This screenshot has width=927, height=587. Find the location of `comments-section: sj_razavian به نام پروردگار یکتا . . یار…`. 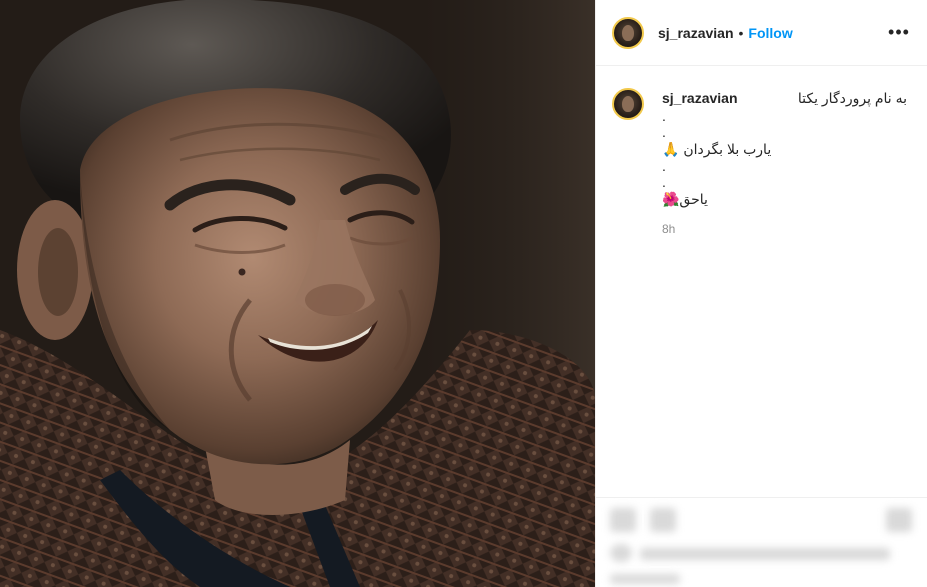

comments-section: sj_razavian به نام پروردگار یکتا . . یار… is located at coordinates (761, 151).